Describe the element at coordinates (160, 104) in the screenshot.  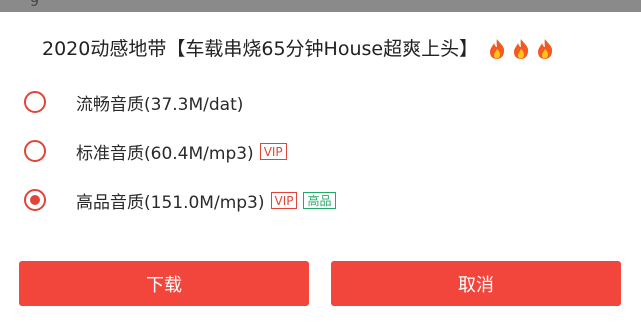
I see `quality-option-label: 流畅音质(37.3M/dat)` at that location.